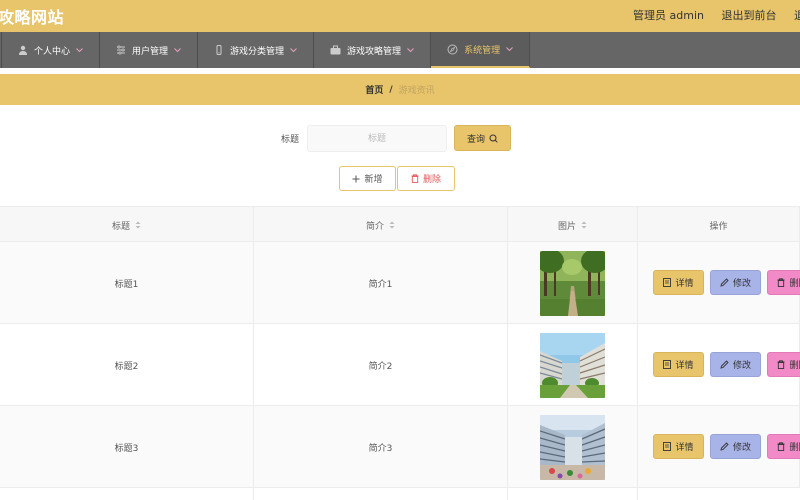 This screenshot has width=800, height=500. I want to click on logout-link: 退出, so click(797, 15).